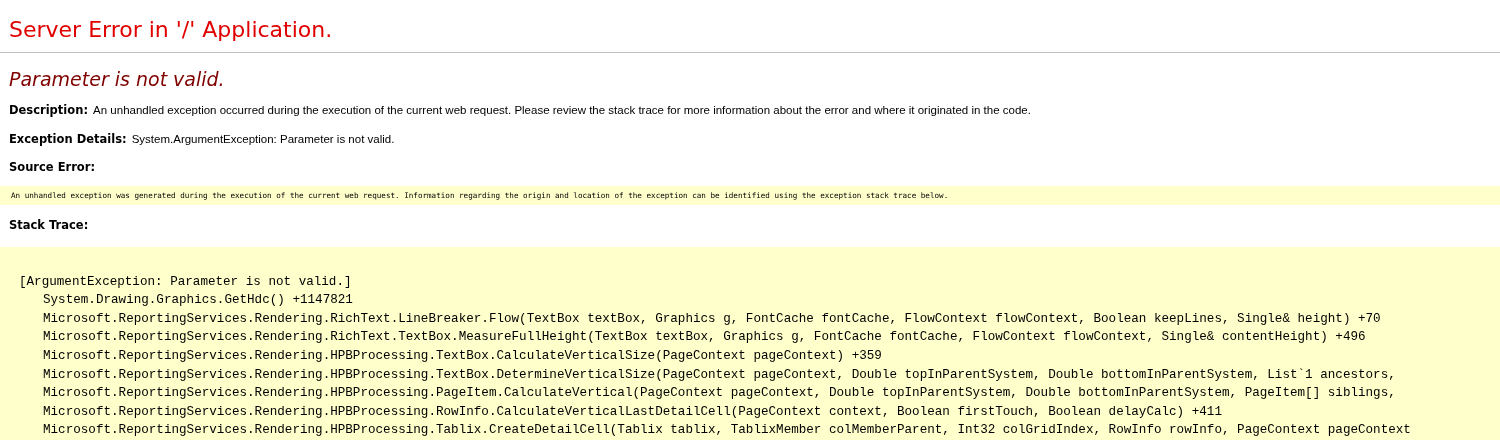 The height and width of the screenshot is (440, 1500). Describe the element at coordinates (750, 300) in the screenshot. I see `stack-frame: System.Drawing.Graphics.GetHdc() +1147821` at that location.